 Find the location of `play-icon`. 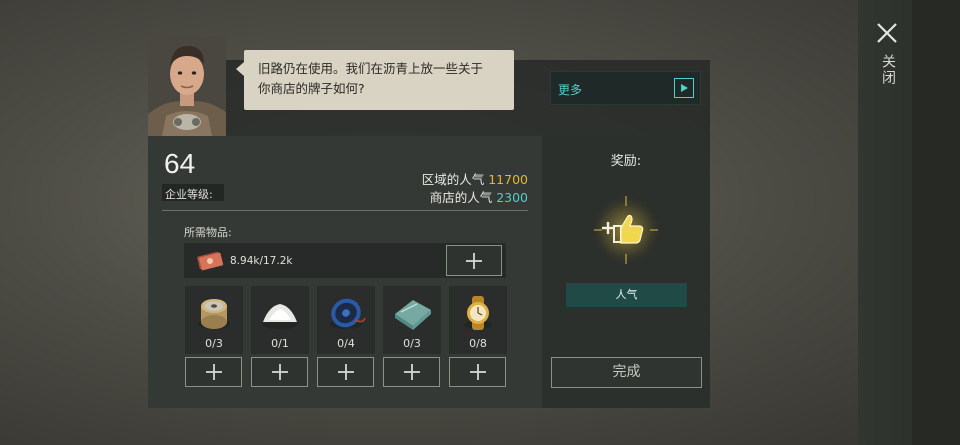

play-icon is located at coordinates (684, 88).